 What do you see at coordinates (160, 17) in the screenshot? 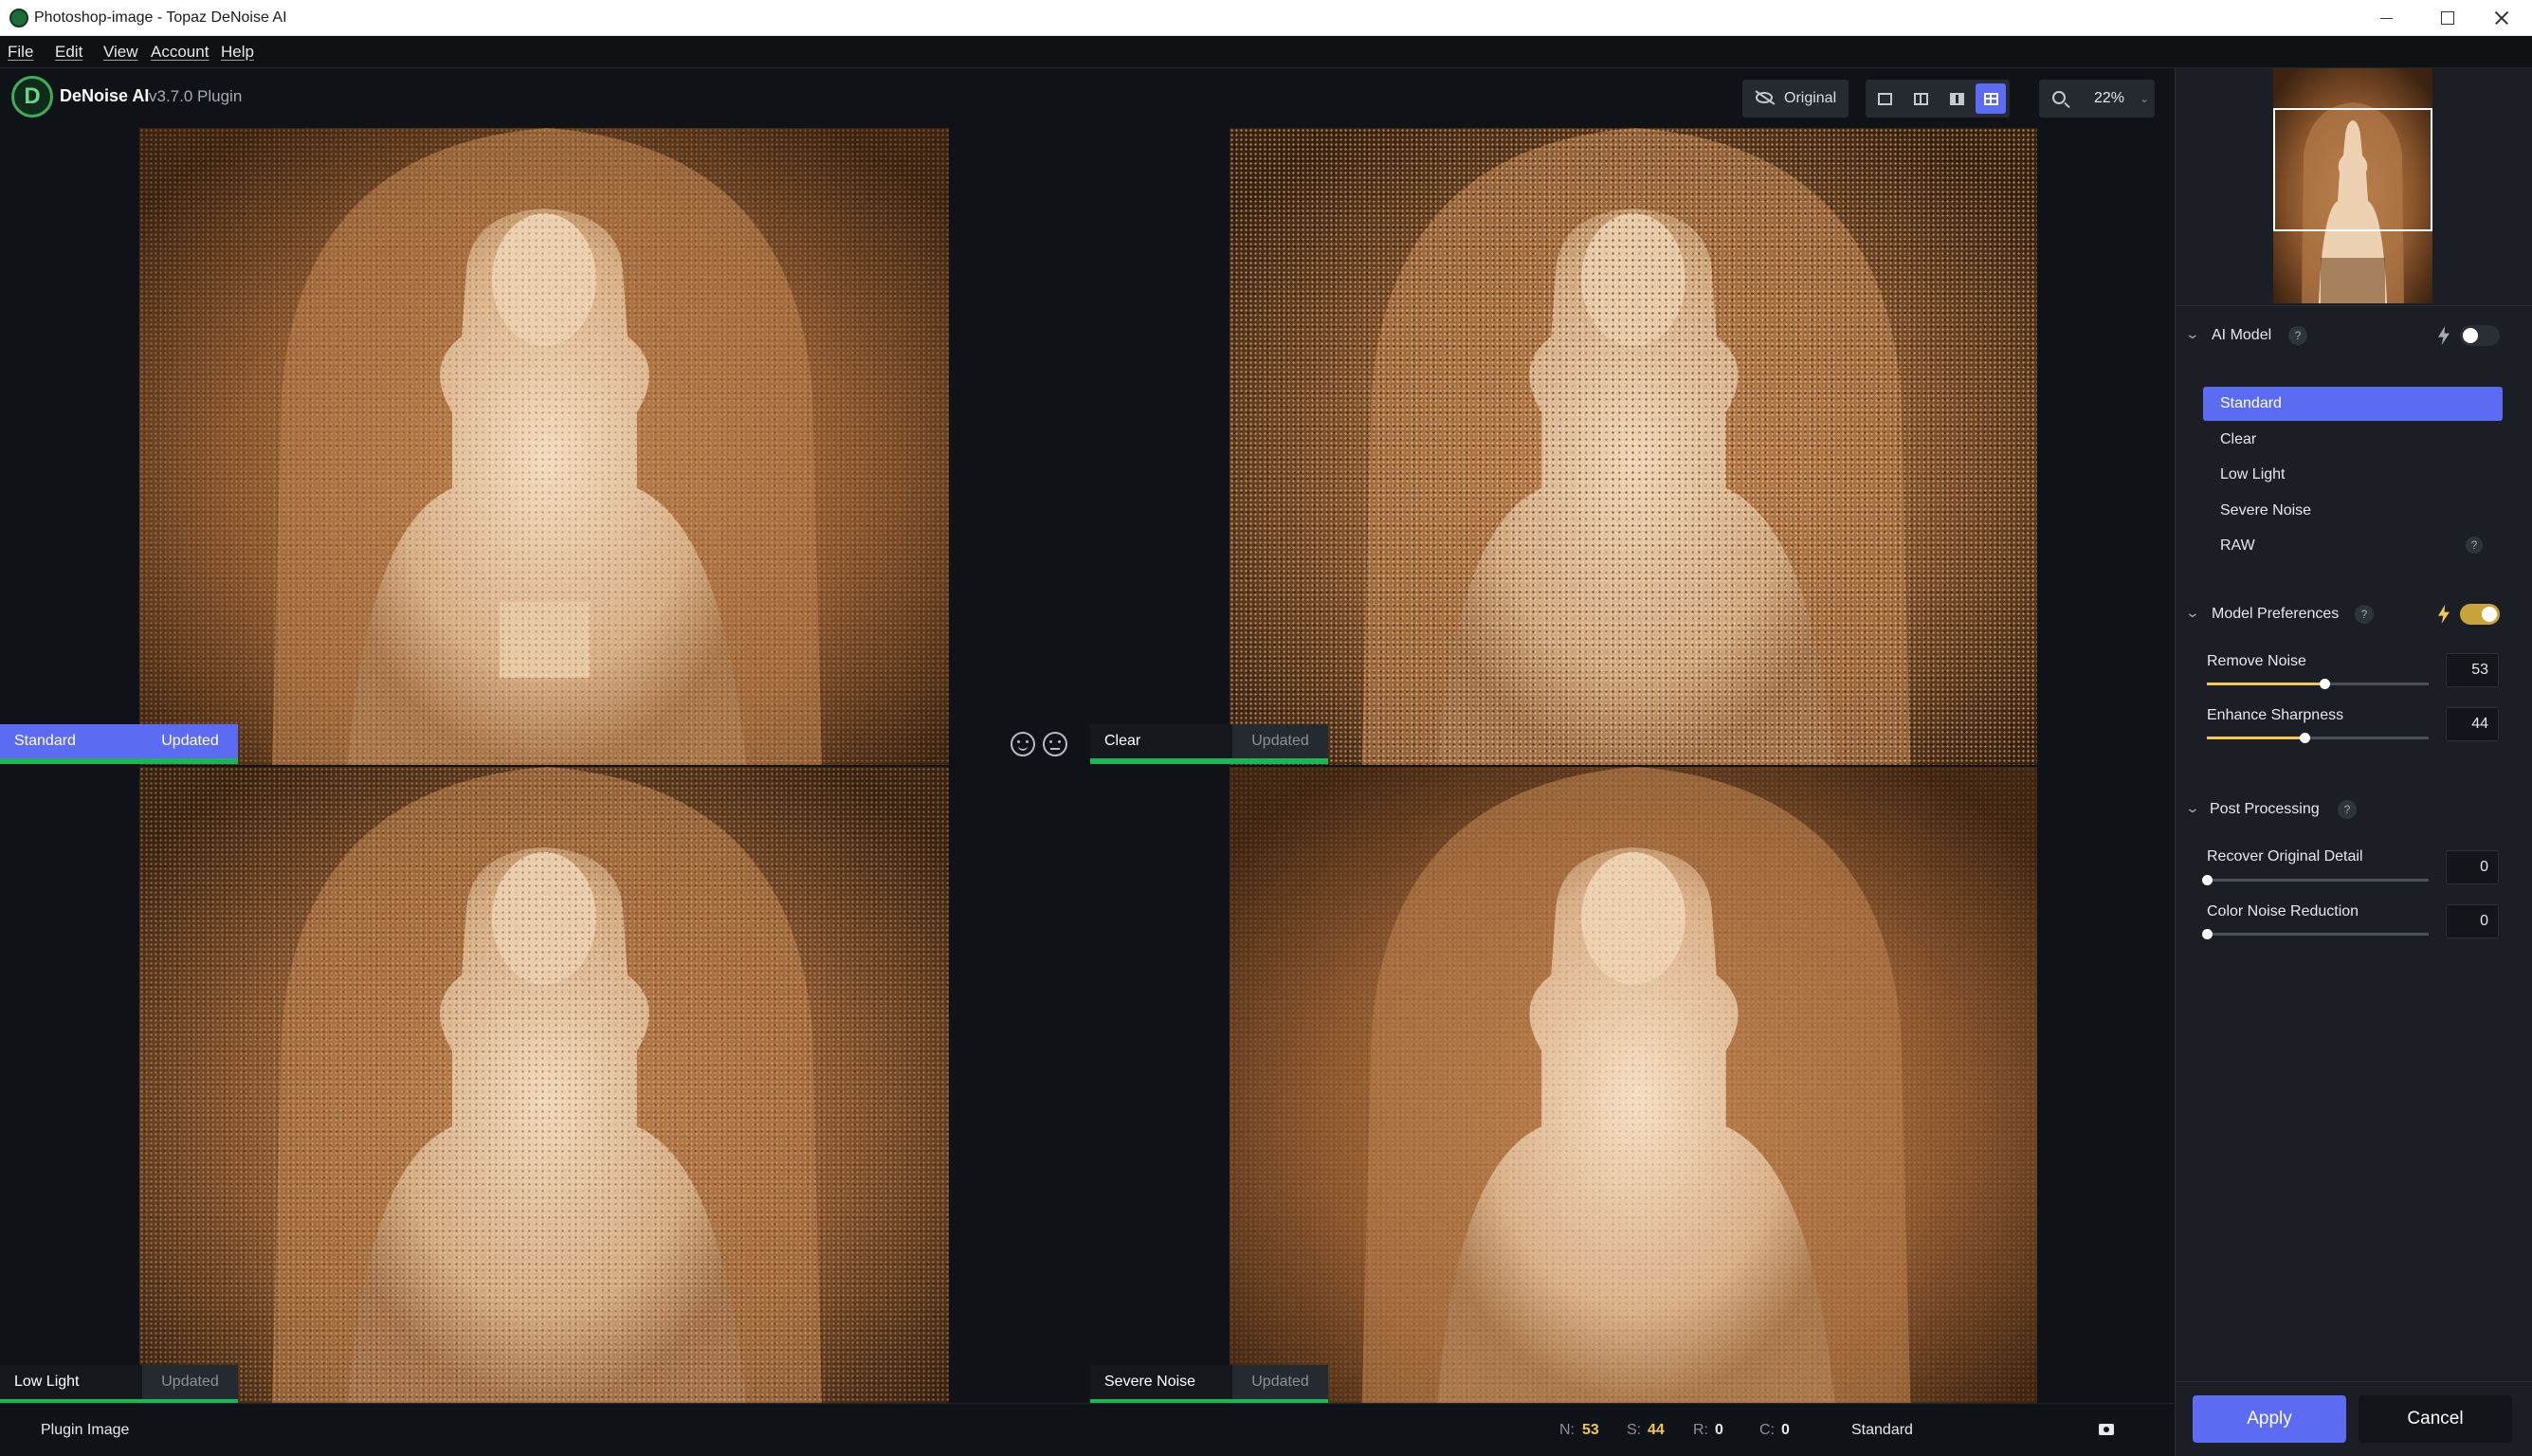
I see `window-title: Photoshop-image - Topaz DeNoise AI` at bounding box center [160, 17].